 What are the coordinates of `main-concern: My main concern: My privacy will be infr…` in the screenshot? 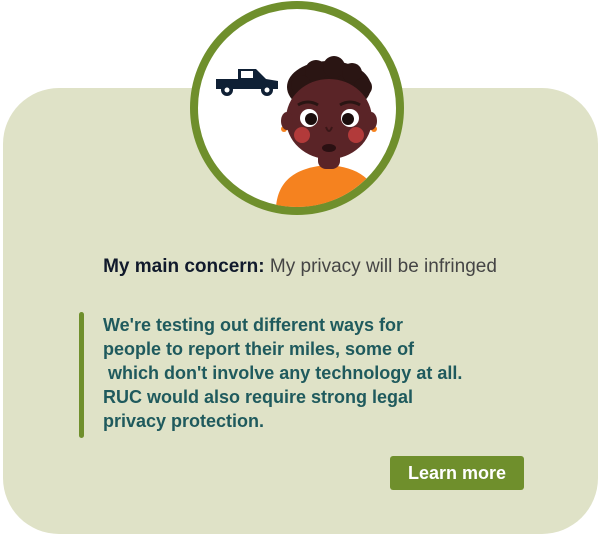 It's located at (300, 267).